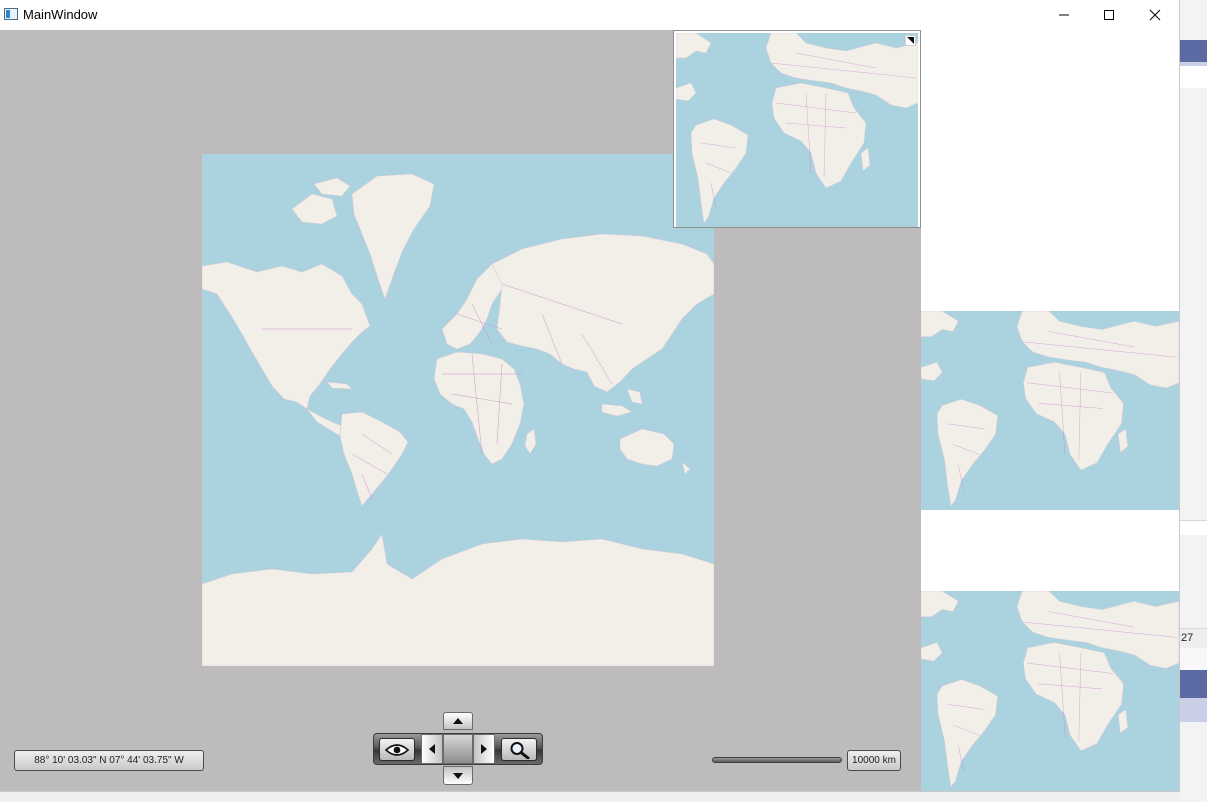 The height and width of the screenshot is (802, 1207). Describe the element at coordinates (458, 749) in the screenshot. I see `pan-center-button` at that location.